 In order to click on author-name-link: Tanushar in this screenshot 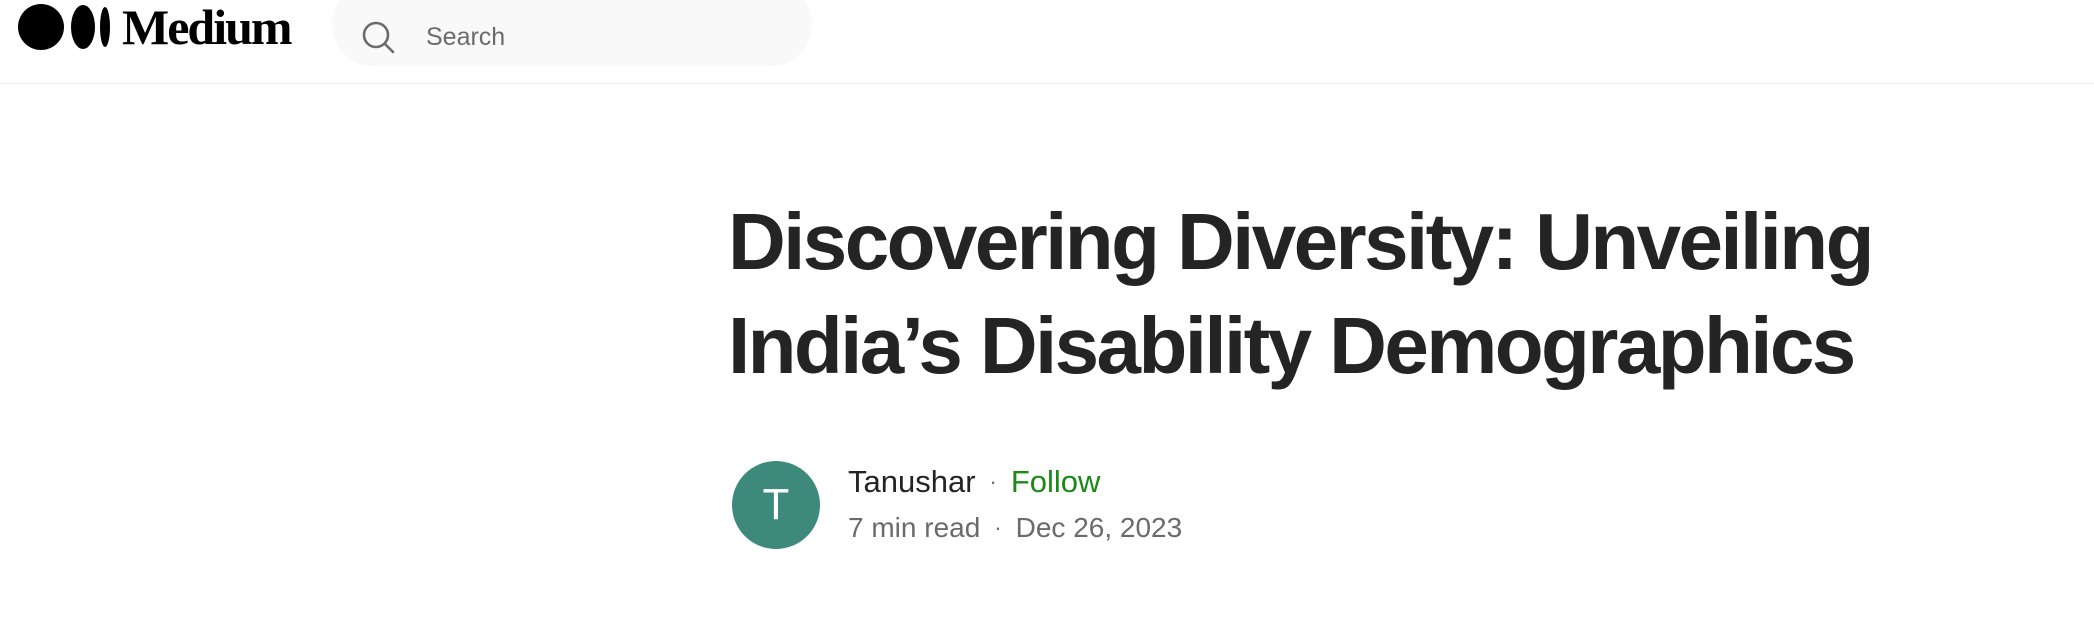, I will do `click(912, 482)`.